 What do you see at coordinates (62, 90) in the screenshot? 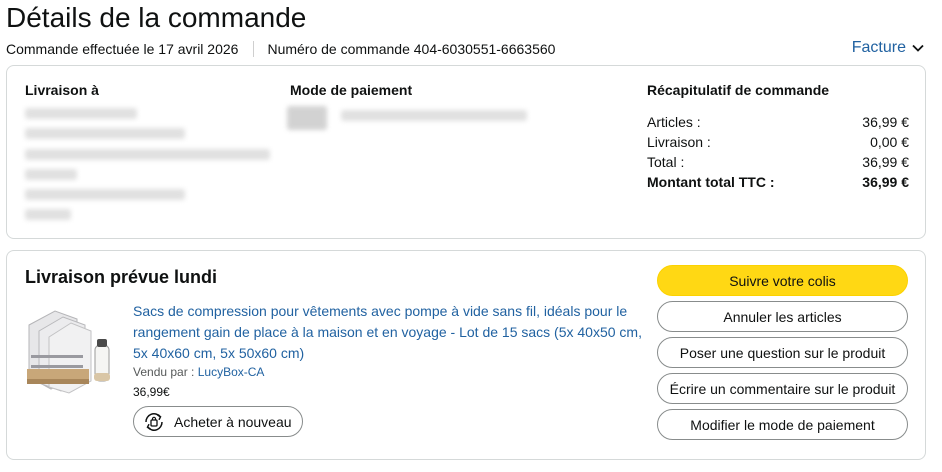
I see `shipping-heading: Livraison à` at bounding box center [62, 90].